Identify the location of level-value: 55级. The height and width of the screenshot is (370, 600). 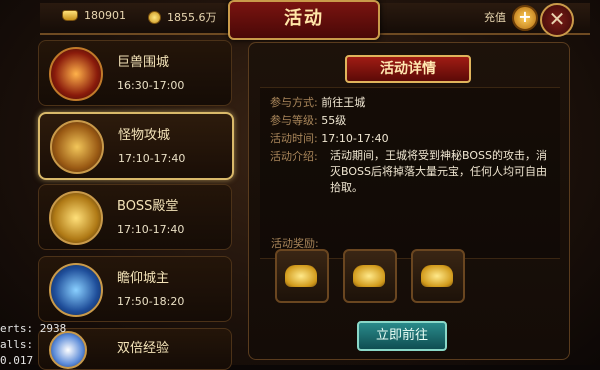
(334, 120).